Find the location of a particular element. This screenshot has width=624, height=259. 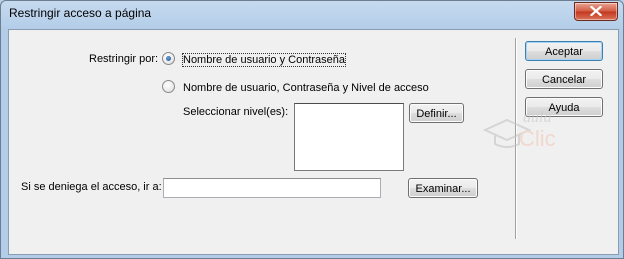

aulaclic-watermark-logo: aula Clic is located at coordinates (519, 130).